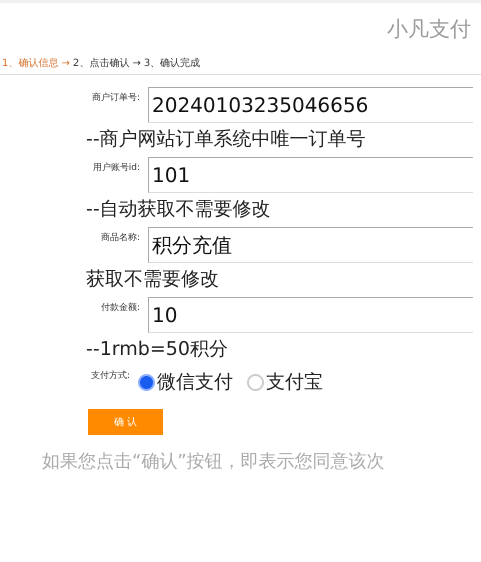  What do you see at coordinates (226, 139) in the screenshot?
I see `field-hint: --商户网站订单系统中唯一订单号` at bounding box center [226, 139].